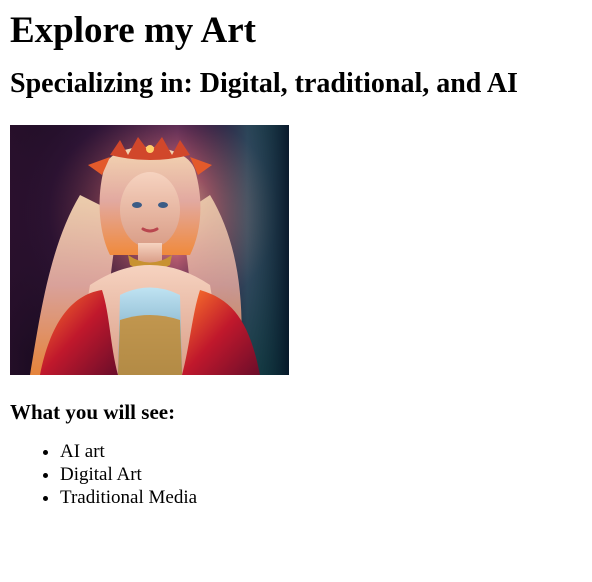 The height and width of the screenshot is (582, 592). I want to click on art-types-list: AI art Digital Art Traditional Media, so click(296, 474).